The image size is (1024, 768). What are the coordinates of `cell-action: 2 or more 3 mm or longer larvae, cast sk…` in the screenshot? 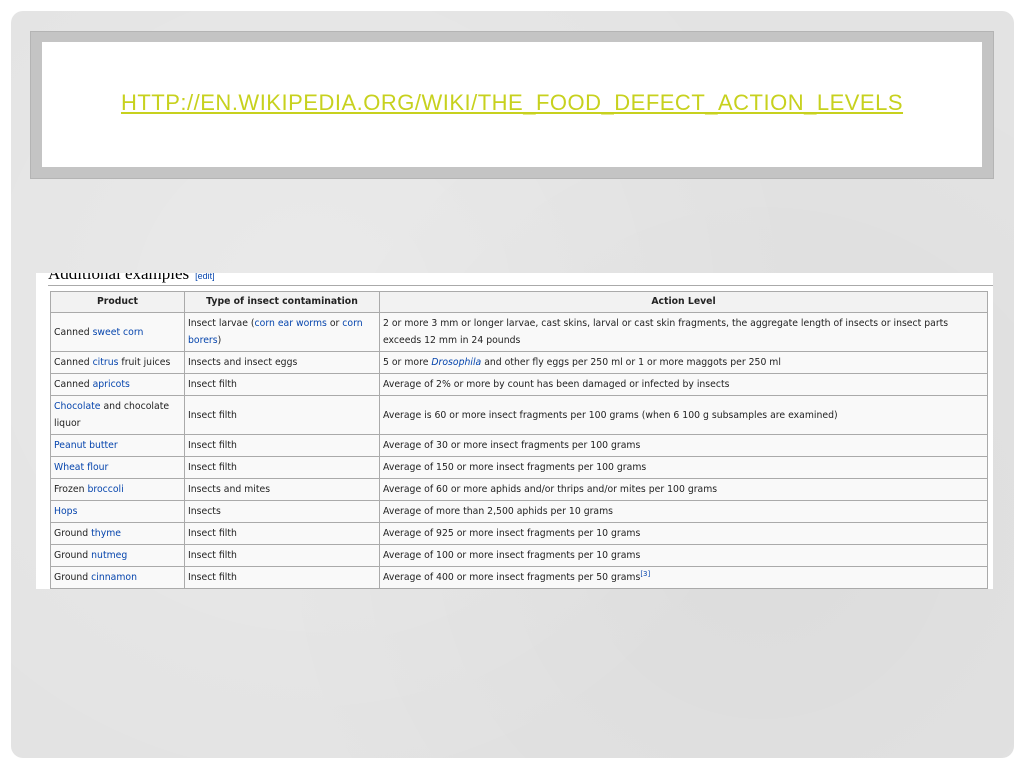 It's located at (683, 332).